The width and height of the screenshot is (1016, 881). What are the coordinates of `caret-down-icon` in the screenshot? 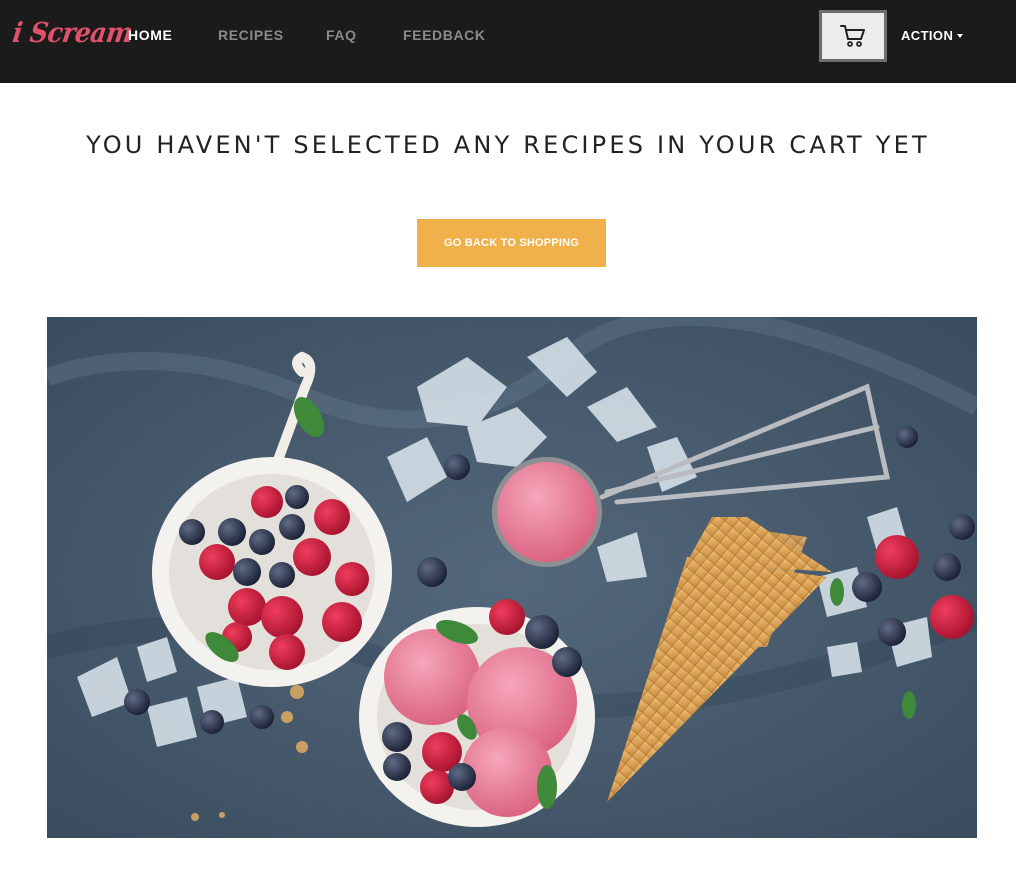 It's located at (960, 36).